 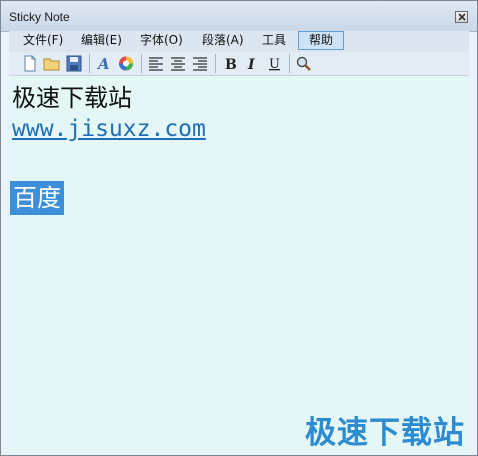 I want to click on selected-text: 百度, so click(x=37, y=198).